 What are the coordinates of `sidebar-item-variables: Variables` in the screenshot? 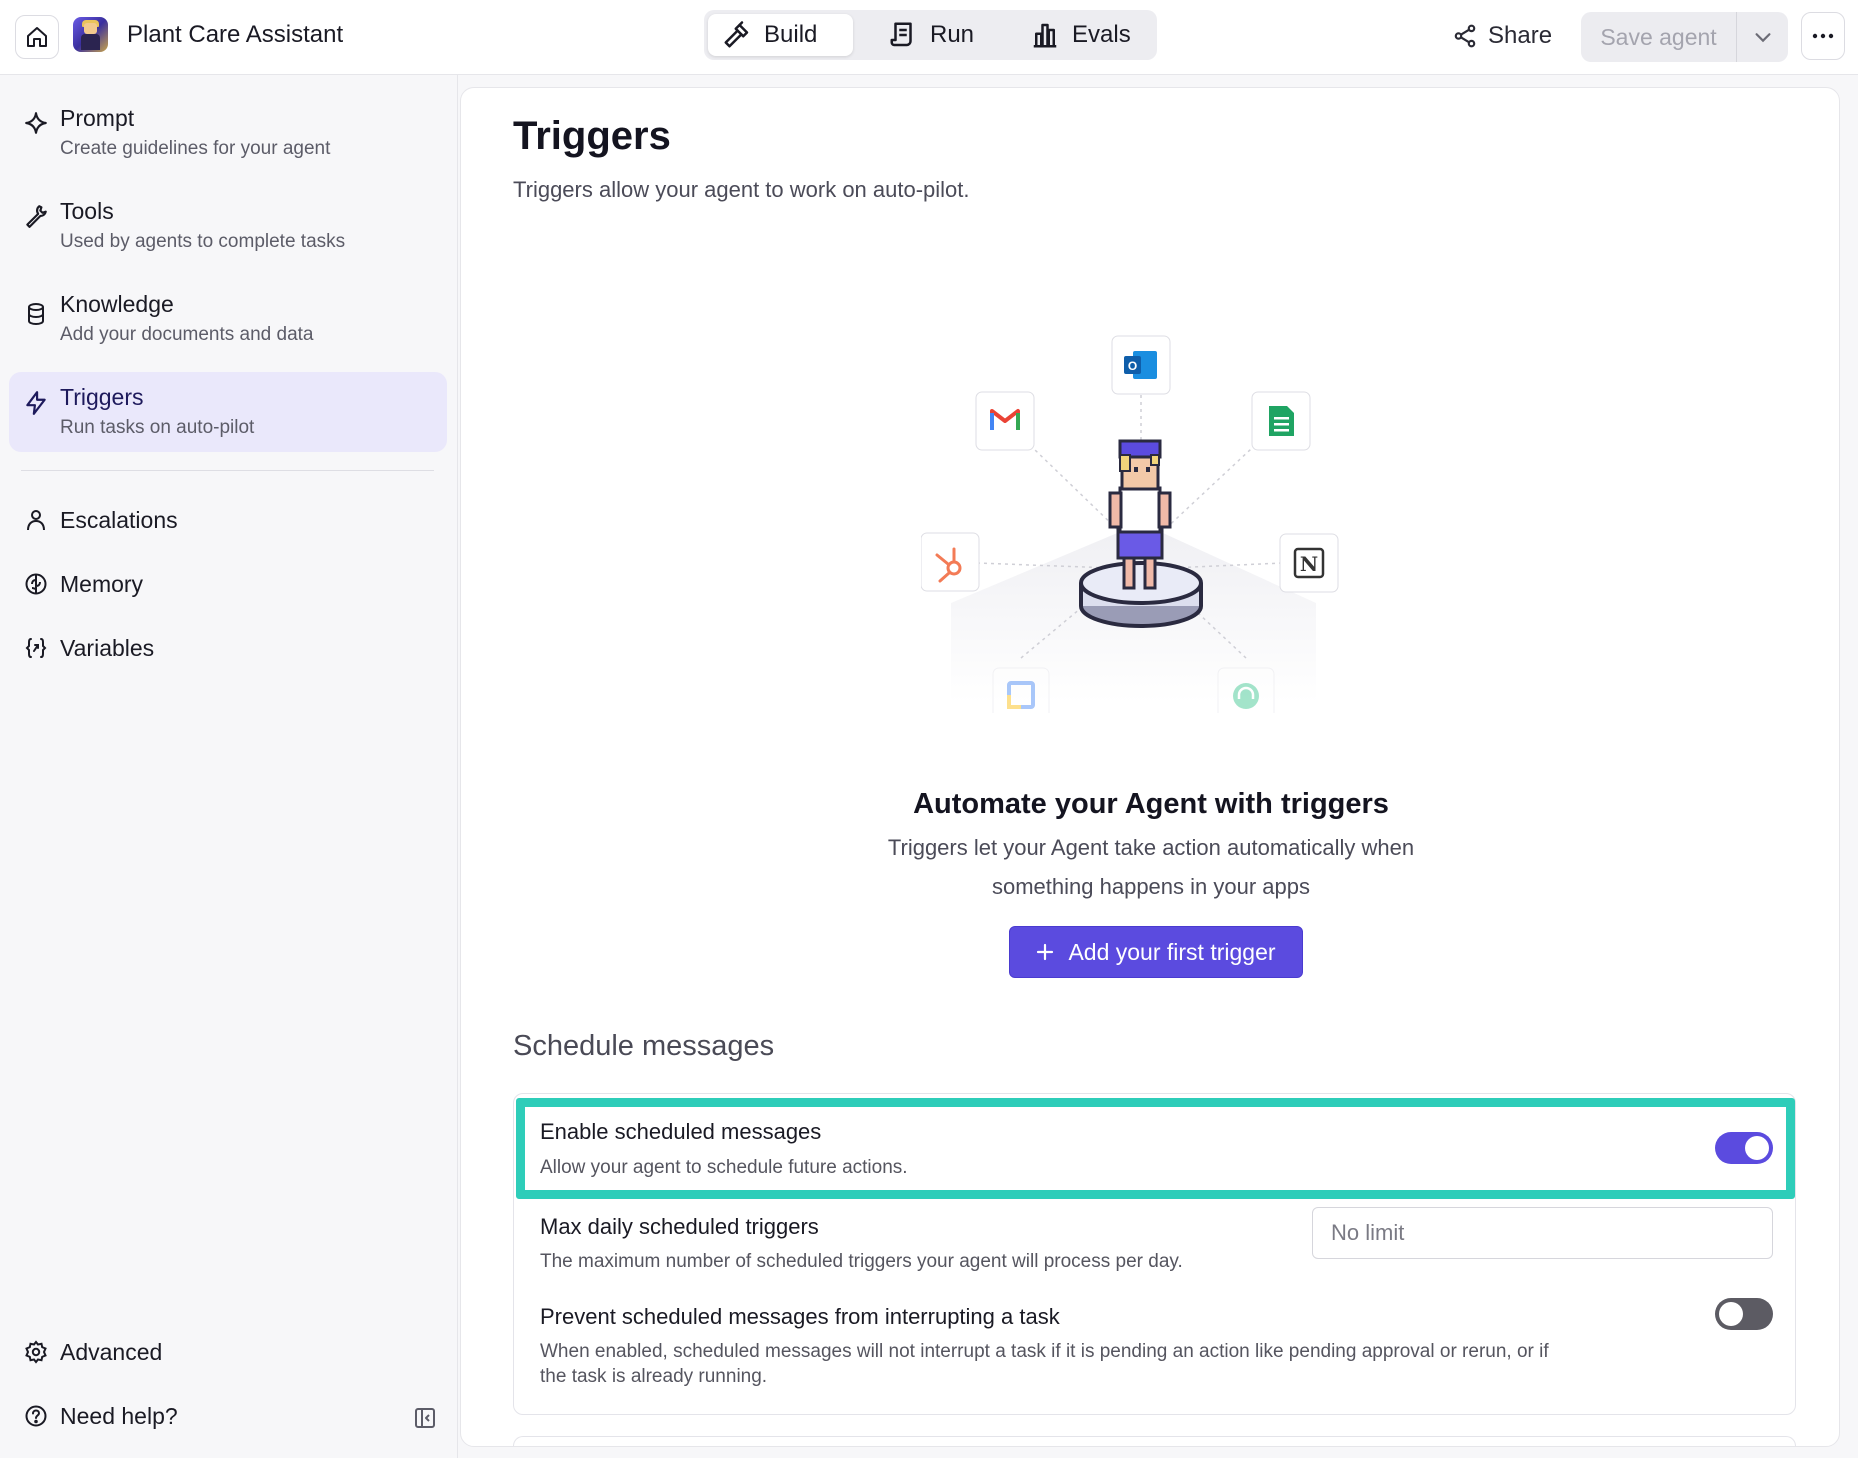 It's located at (228, 648).